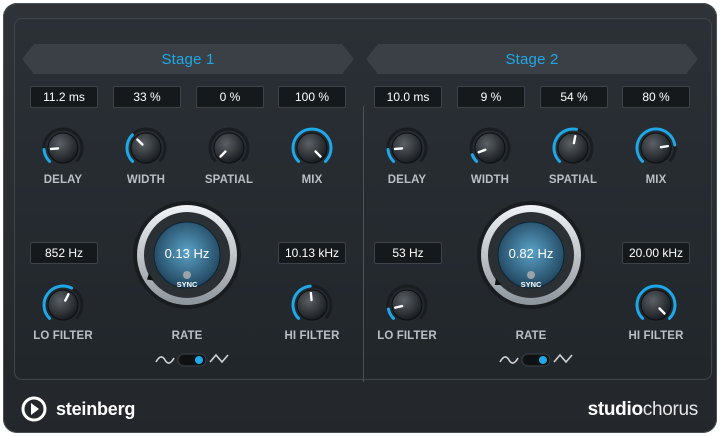 The height and width of the screenshot is (436, 720). Describe the element at coordinates (187, 336) in the screenshot. I see `stage1-rate-label: RATE` at that location.